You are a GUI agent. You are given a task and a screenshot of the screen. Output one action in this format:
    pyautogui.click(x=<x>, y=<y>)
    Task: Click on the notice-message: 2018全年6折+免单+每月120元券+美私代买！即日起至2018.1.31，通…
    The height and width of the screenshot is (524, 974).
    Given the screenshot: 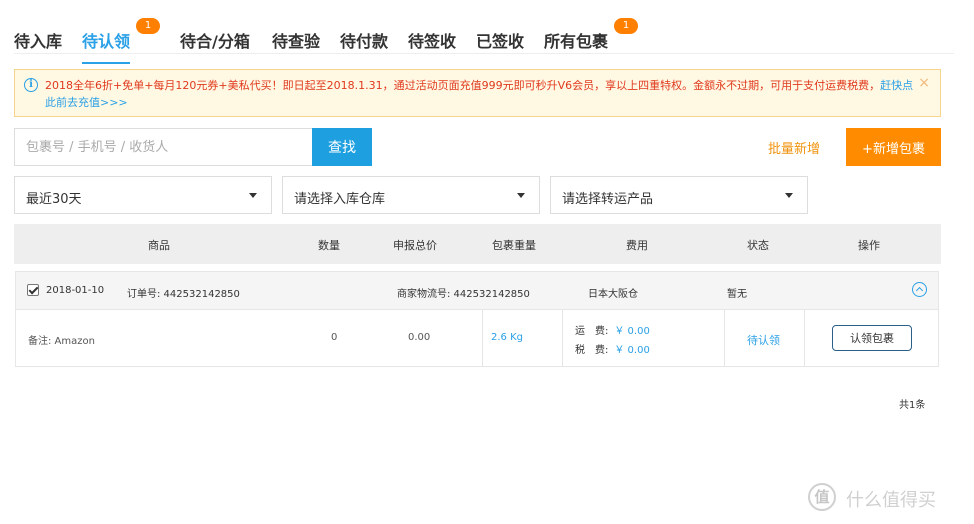 What is the action you would take?
    pyautogui.click(x=463, y=85)
    